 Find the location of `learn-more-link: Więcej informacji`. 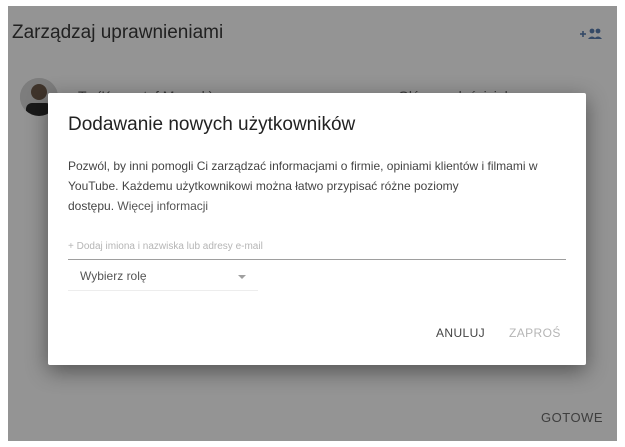

learn-more-link: Więcej informacji is located at coordinates (162, 206).